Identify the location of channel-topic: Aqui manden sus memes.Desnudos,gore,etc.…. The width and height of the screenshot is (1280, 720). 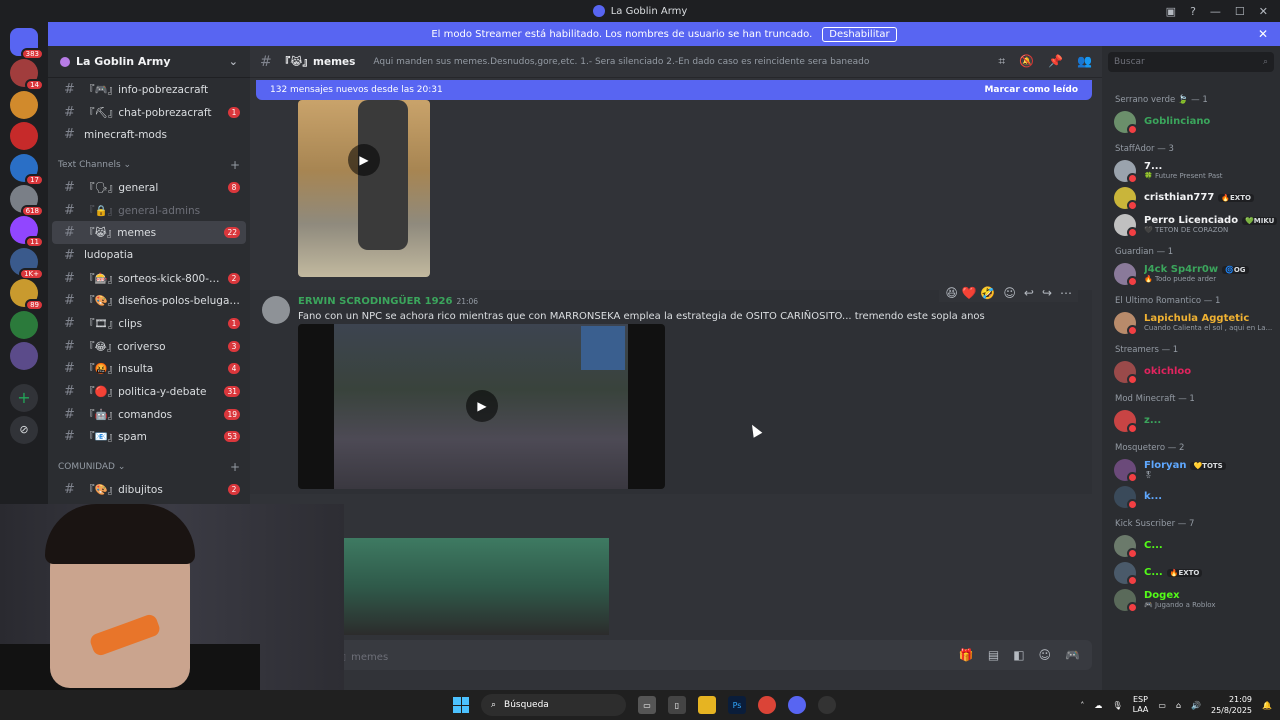
(621, 62).